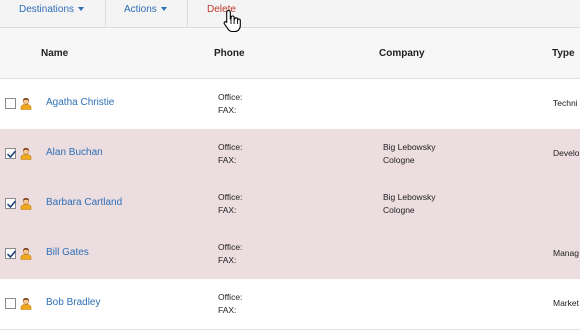 The height and width of the screenshot is (330, 580). Describe the element at coordinates (80, 102) in the screenshot. I see `contact-name-link: Agatha Christie` at that location.